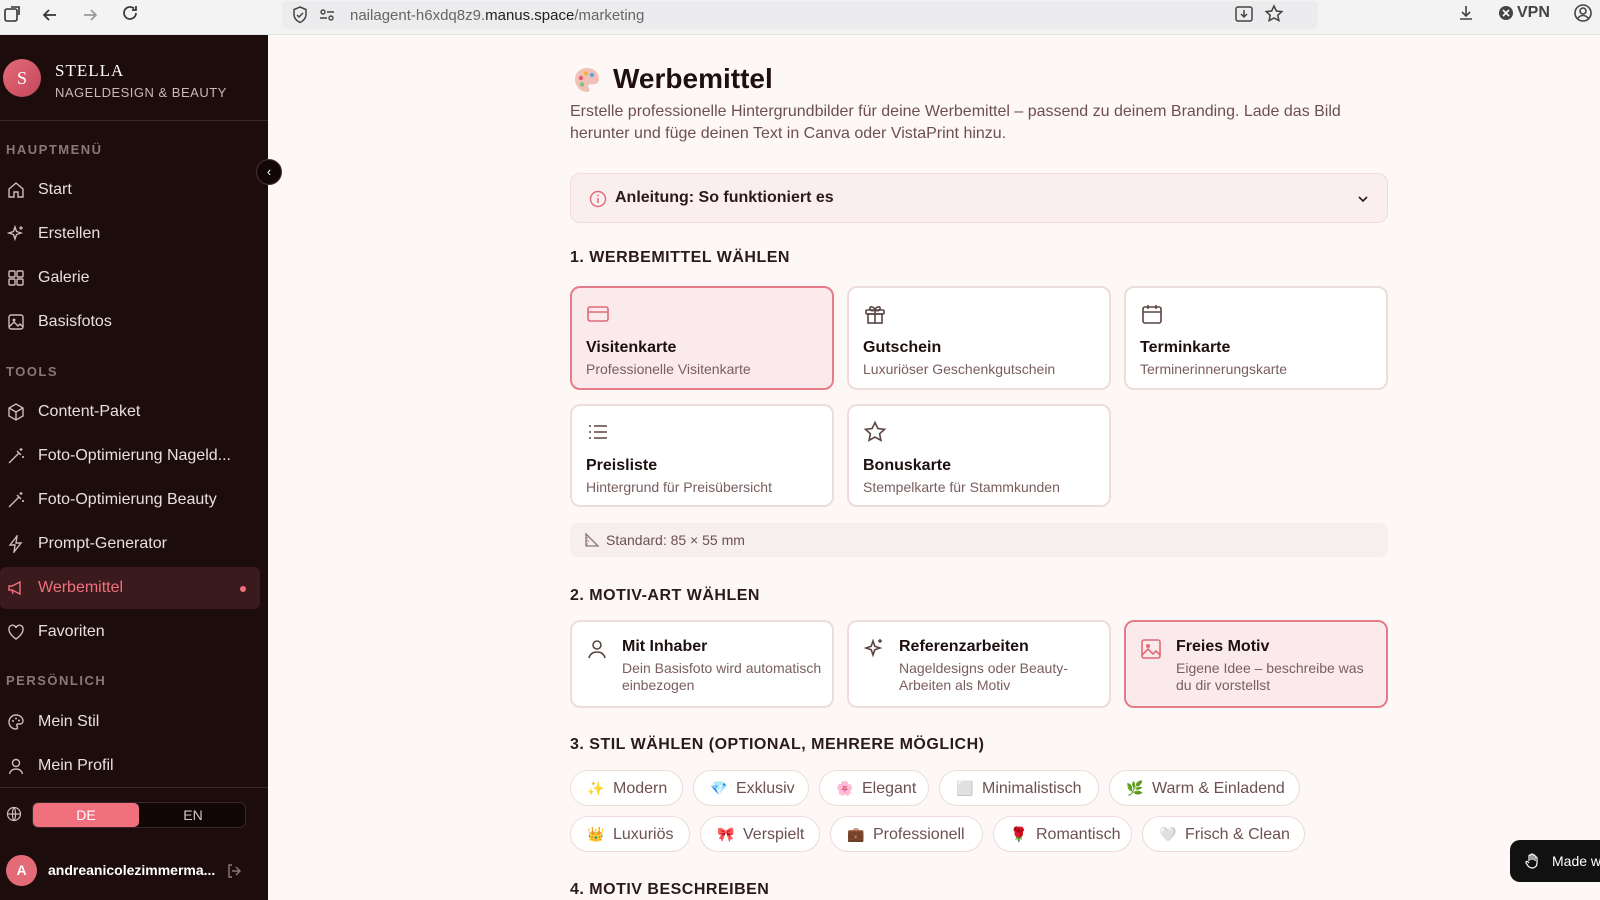  I want to click on brand-name: STELLA, so click(90, 70).